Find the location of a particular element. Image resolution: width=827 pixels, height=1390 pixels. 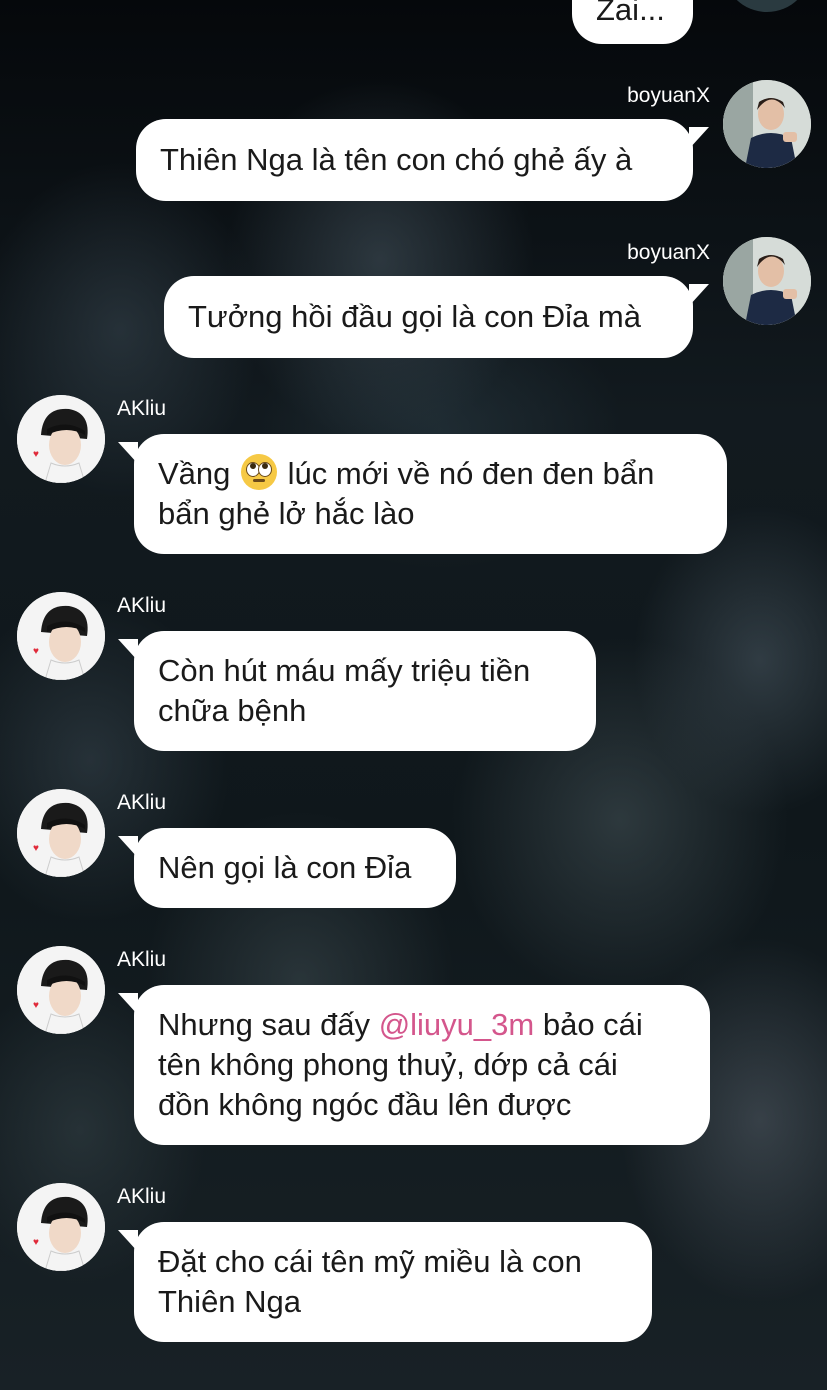

message-text: bảo cái is located at coordinates (592, 1024).